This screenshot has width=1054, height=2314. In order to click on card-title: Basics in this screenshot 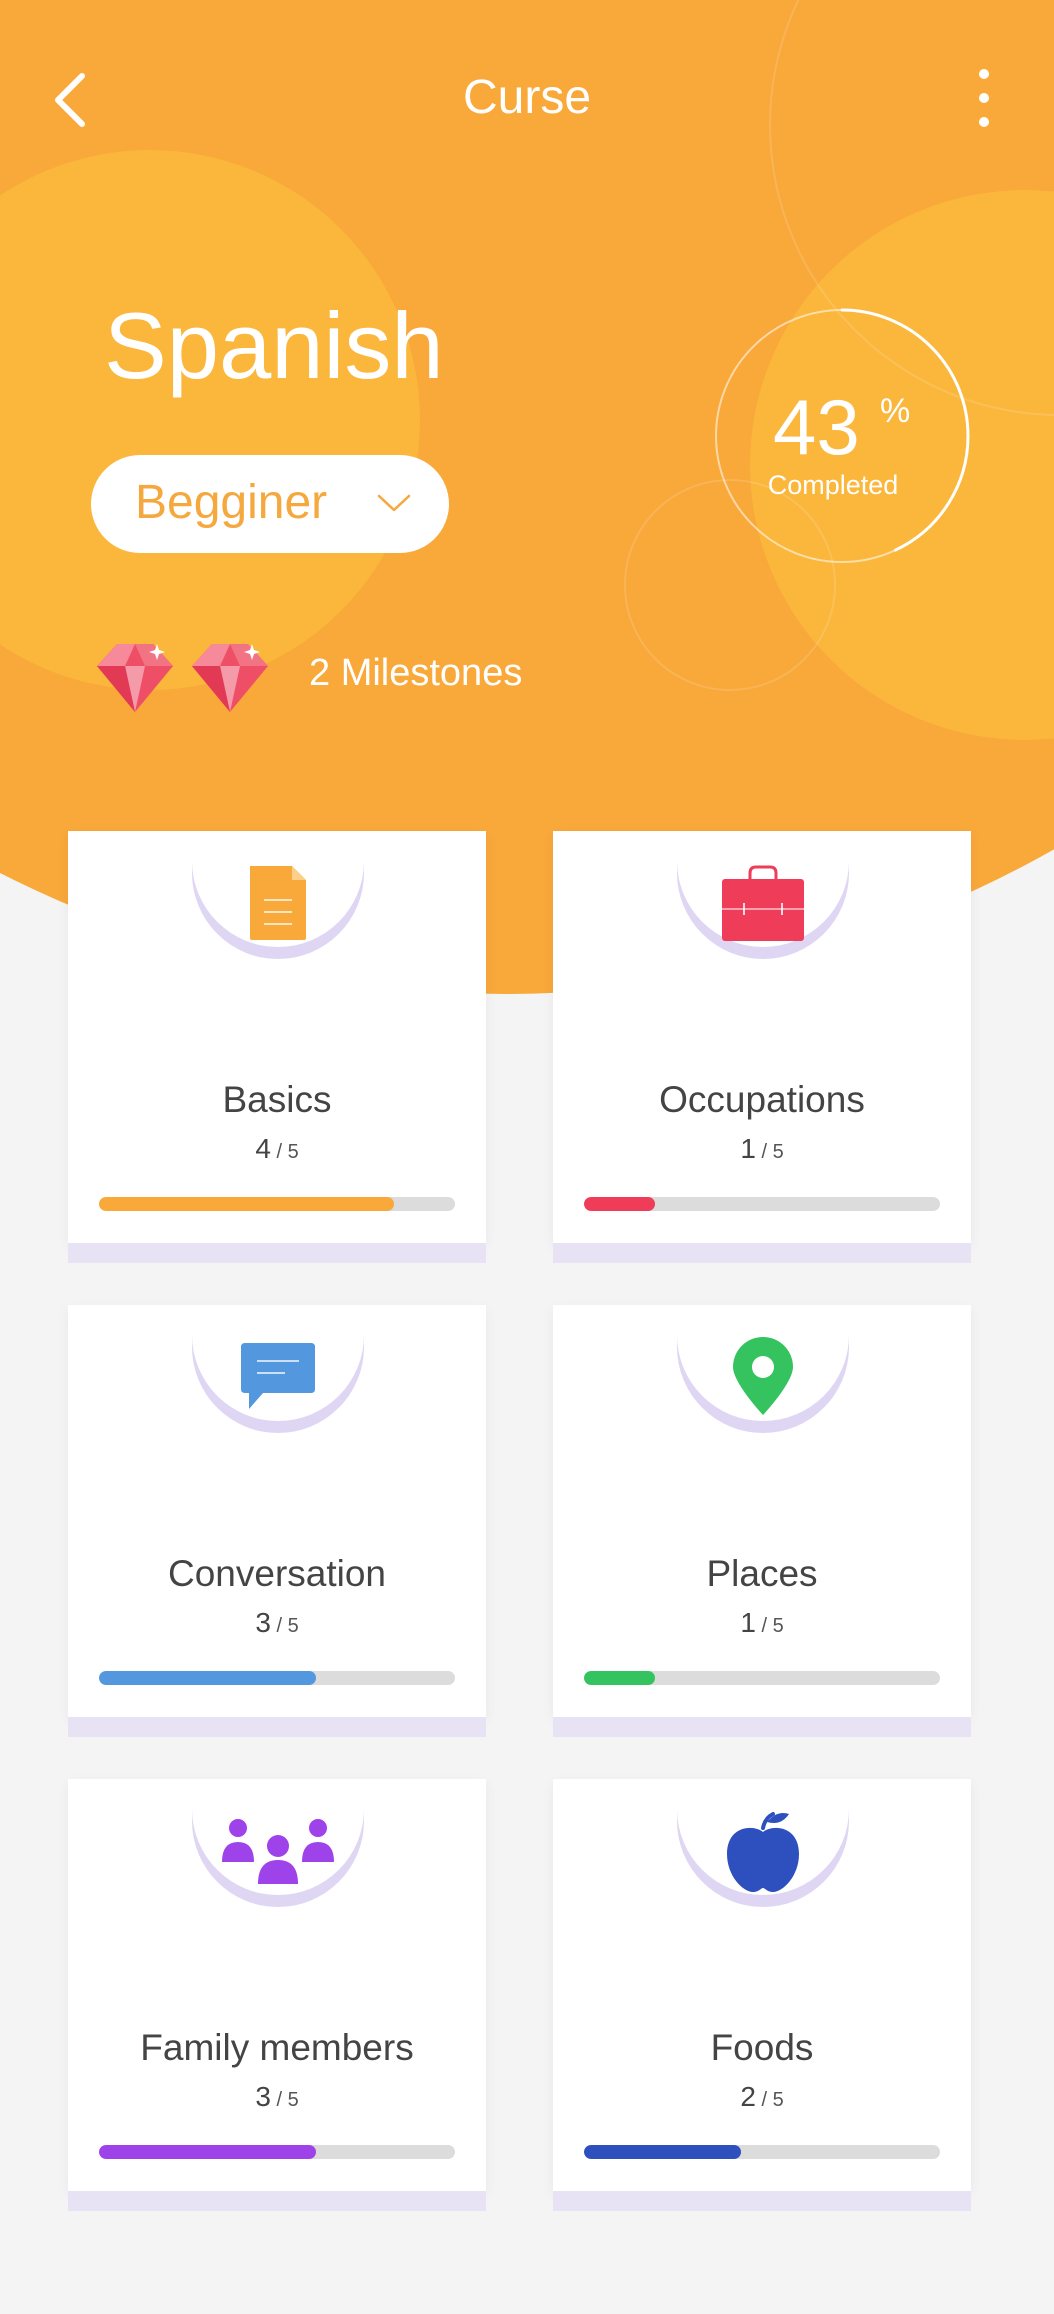, I will do `click(277, 1099)`.